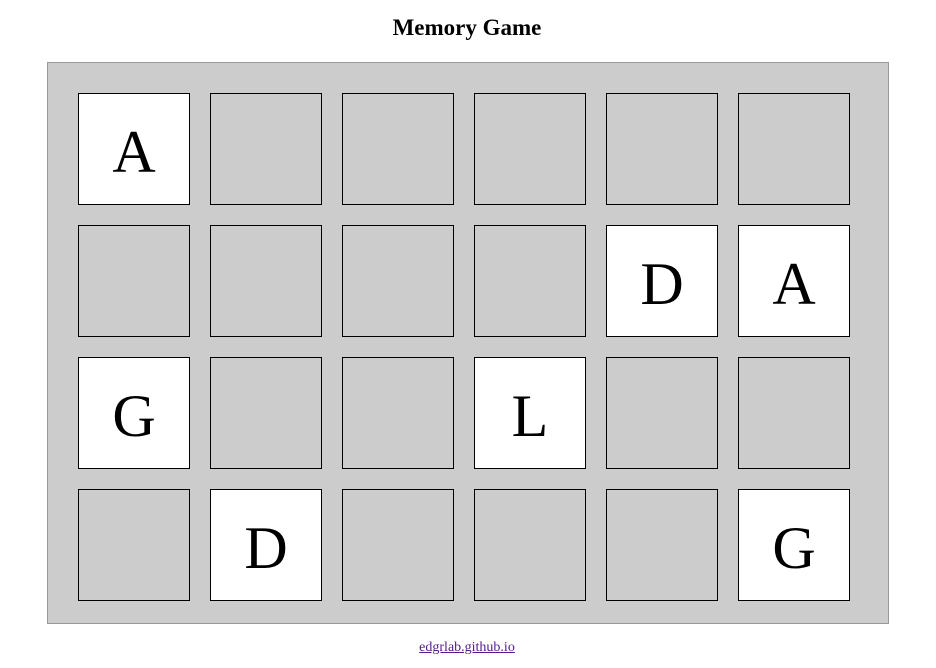 The image size is (936, 668). I want to click on card-r4-c5, so click(662, 545).